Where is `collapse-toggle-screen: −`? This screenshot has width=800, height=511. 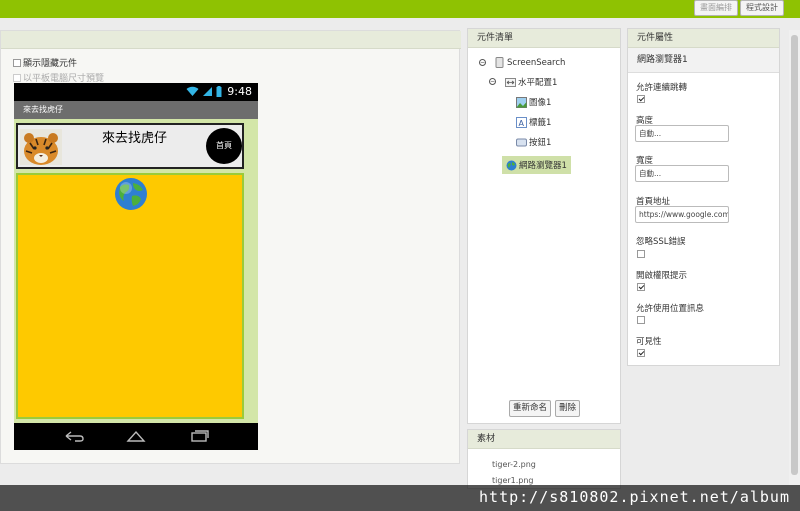
collapse-toggle-screen: − is located at coordinates (482, 62).